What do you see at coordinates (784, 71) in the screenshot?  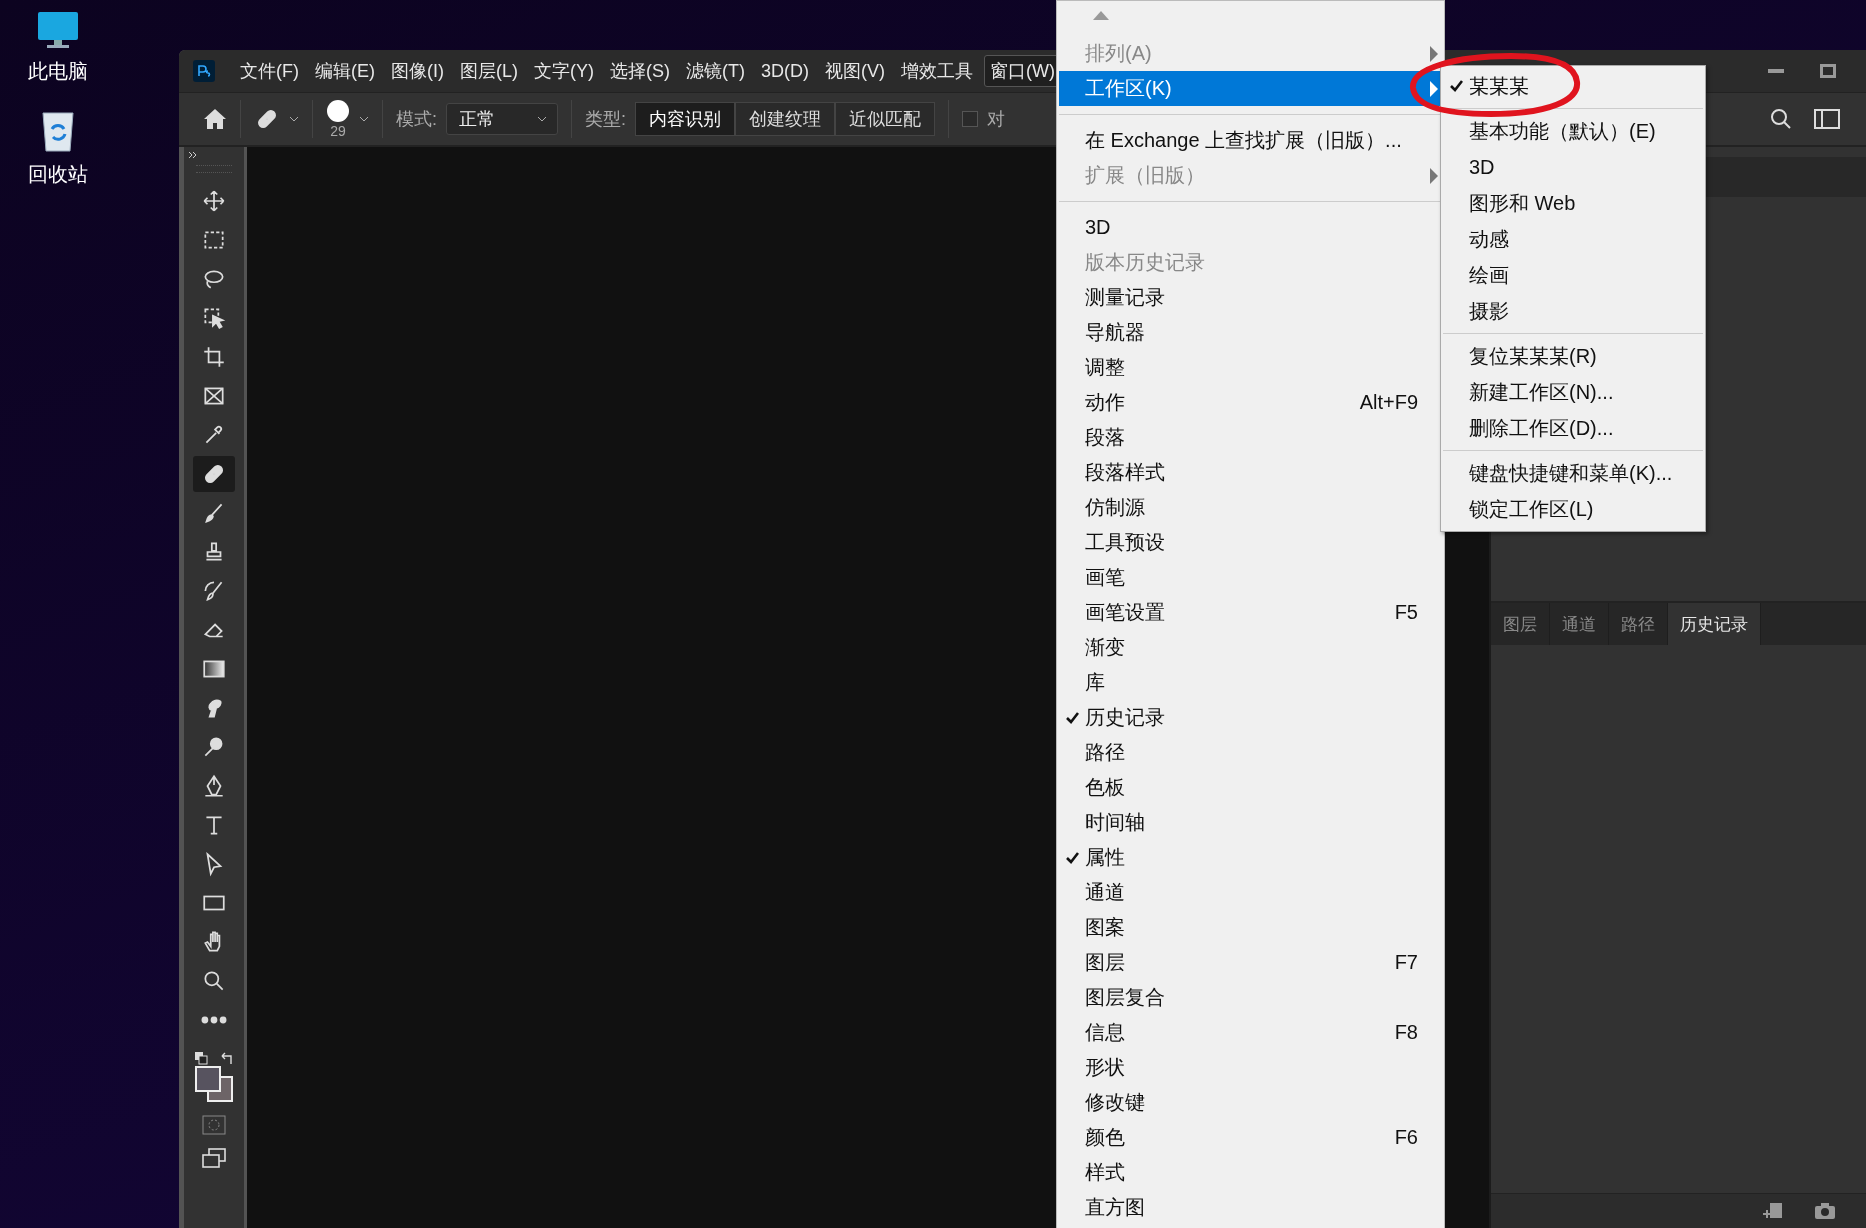 I see `menu-bar-item: 3D(D)` at bounding box center [784, 71].